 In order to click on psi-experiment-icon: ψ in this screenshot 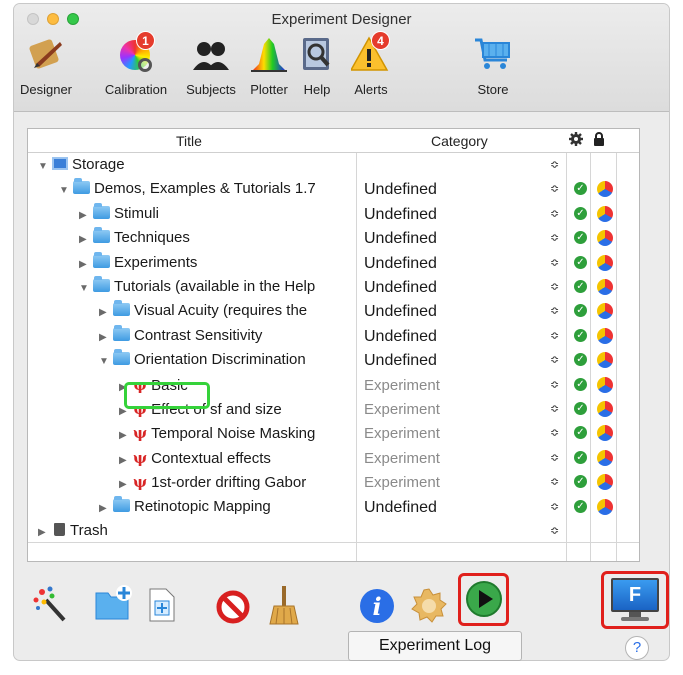, I will do `click(140, 457)`.